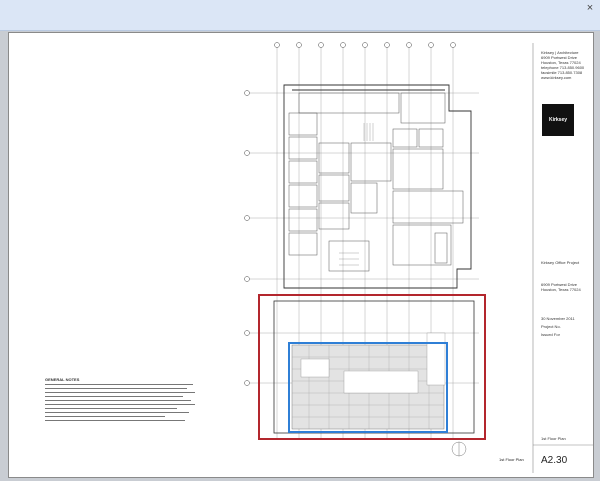 Image resolution: width=600 pixels, height=481 pixels. Describe the element at coordinates (558, 318) in the screenshot. I see `issue-date: 30 November 2011` at that location.